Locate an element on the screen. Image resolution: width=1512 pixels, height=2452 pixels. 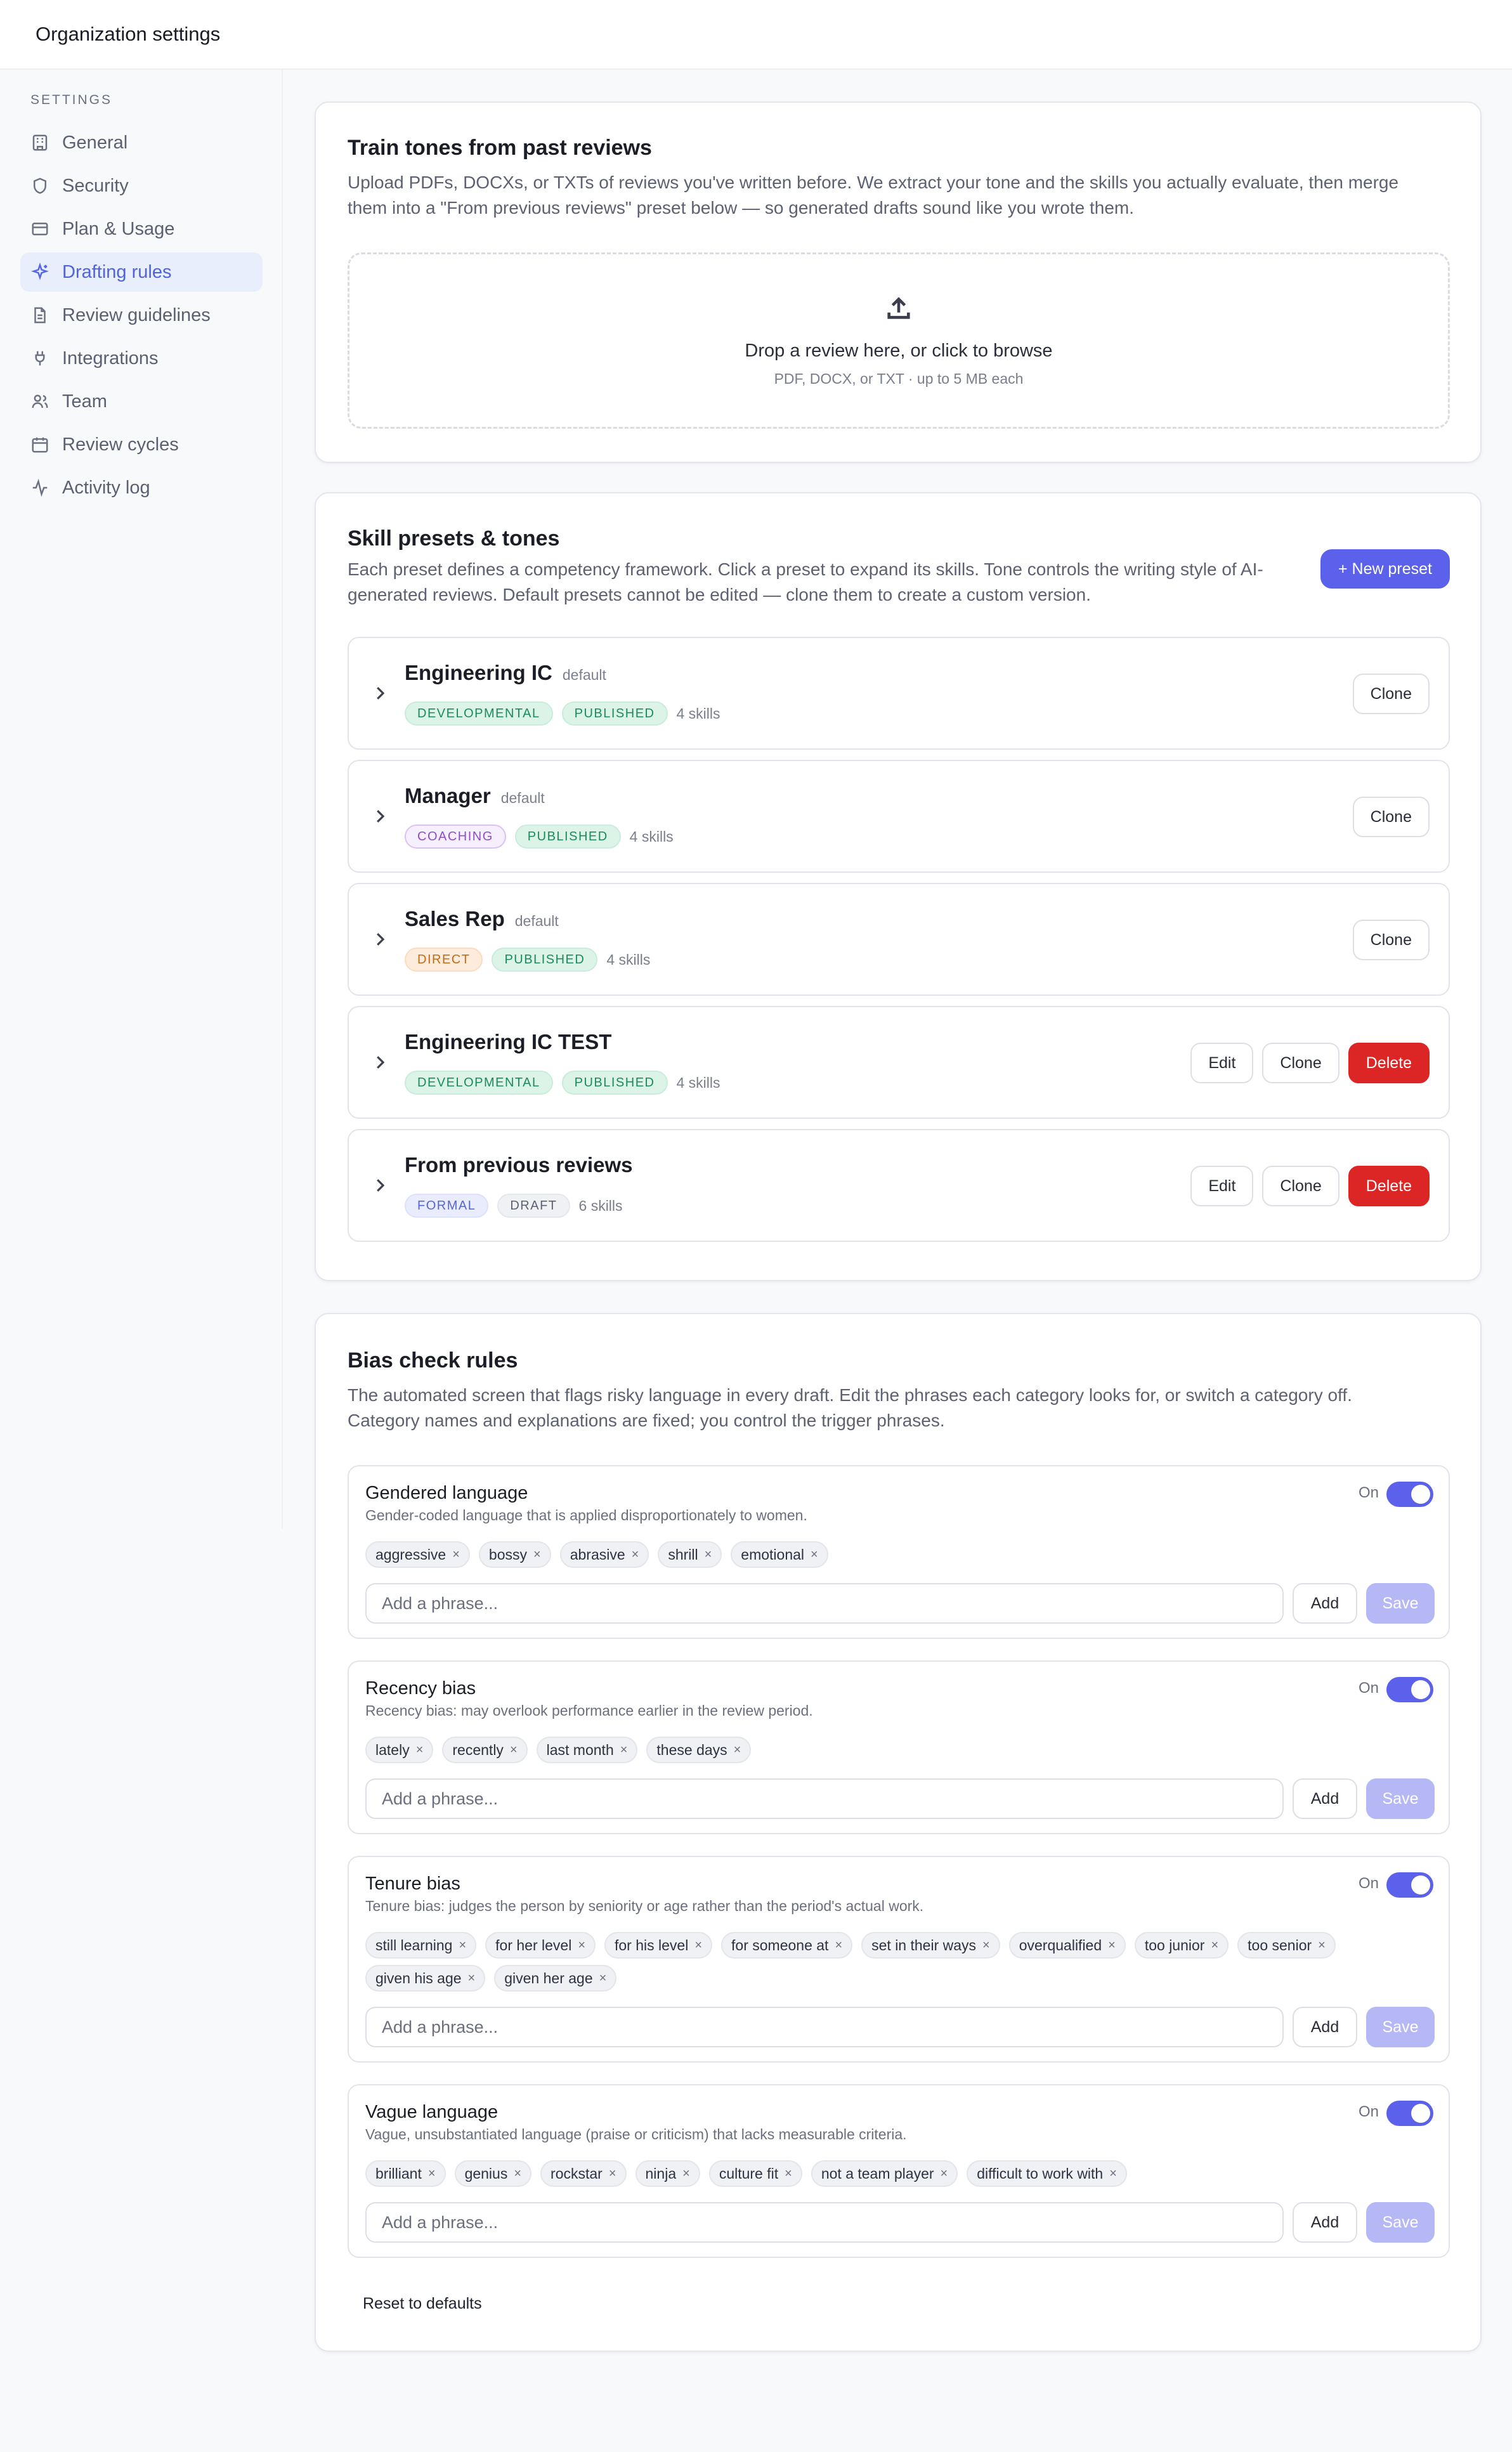
sidebar-item-team: Team is located at coordinates (141, 401).